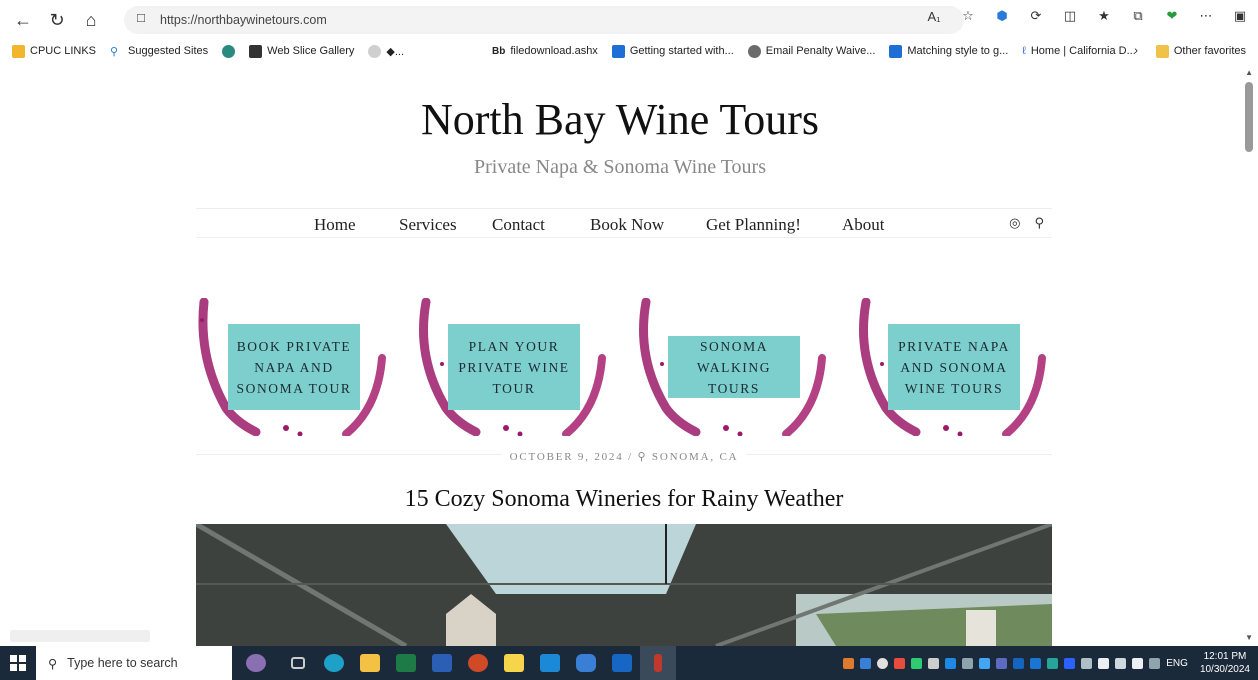  What do you see at coordinates (334, 663) in the screenshot?
I see `edge-browser-icon` at bounding box center [334, 663].